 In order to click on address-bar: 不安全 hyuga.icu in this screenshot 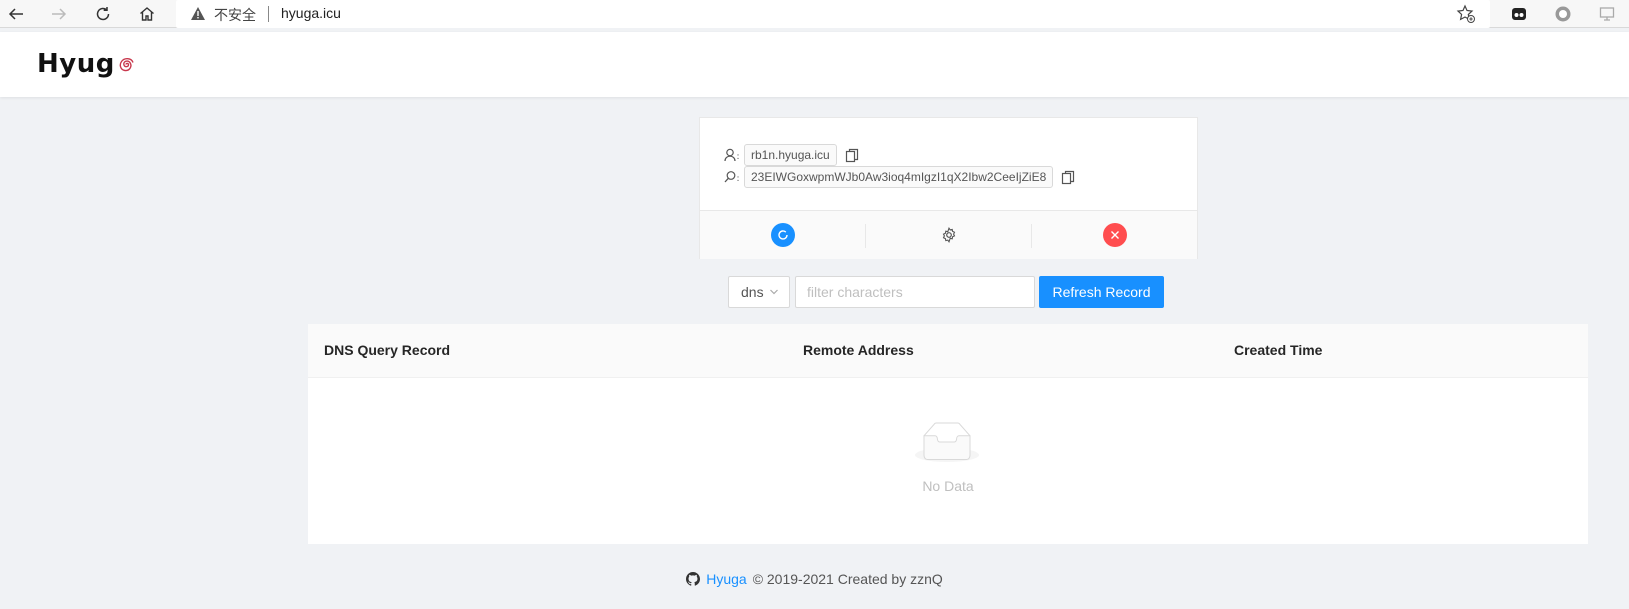, I will do `click(833, 14)`.